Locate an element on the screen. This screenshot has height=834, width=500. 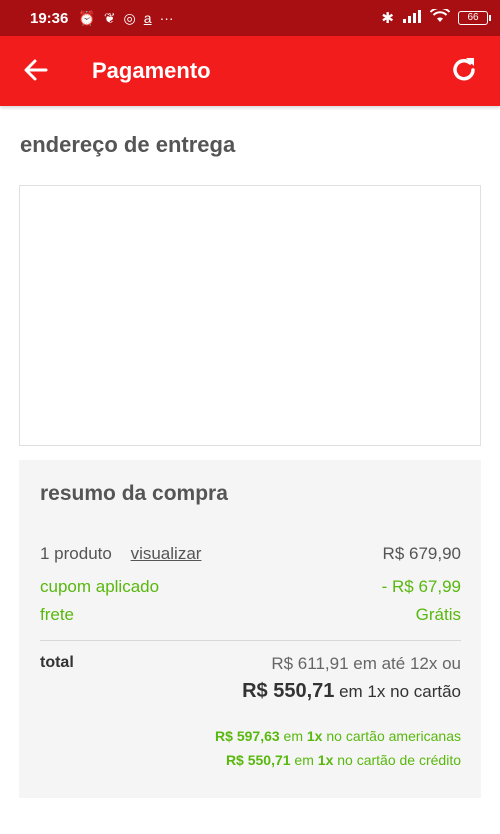
signal-icon is located at coordinates (412, 18).